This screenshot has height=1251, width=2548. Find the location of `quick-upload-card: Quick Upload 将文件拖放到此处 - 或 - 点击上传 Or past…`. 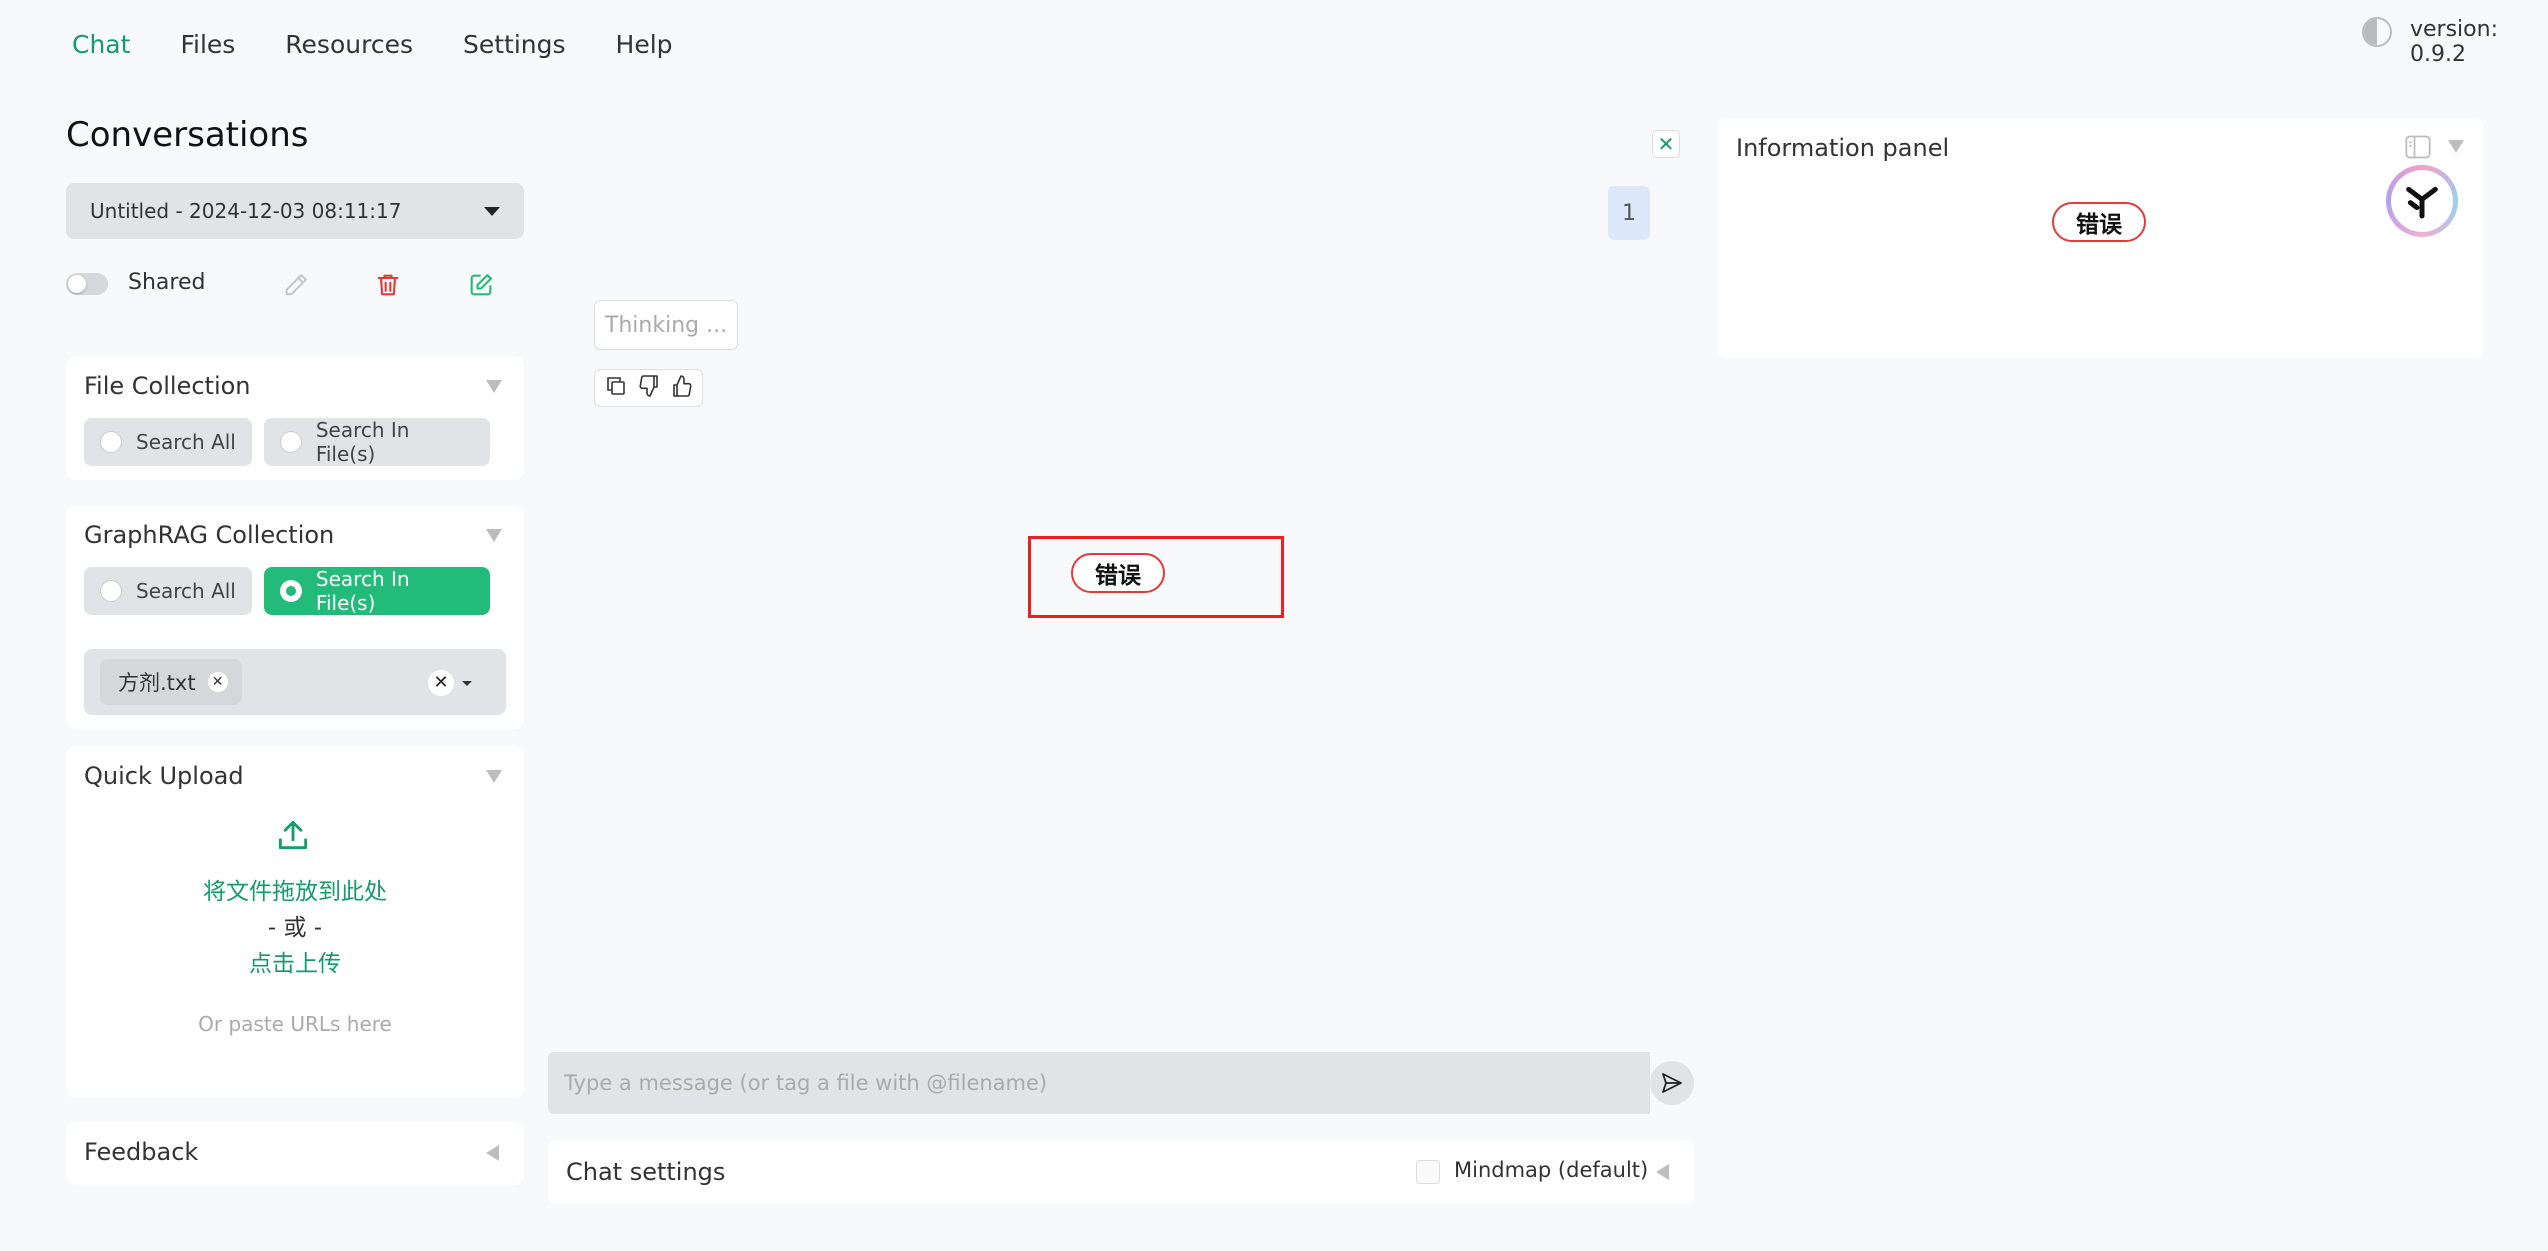

quick-upload-card: Quick Upload 将文件拖放到此处 - 或 - 点击上传 Or past… is located at coordinates (295, 922).